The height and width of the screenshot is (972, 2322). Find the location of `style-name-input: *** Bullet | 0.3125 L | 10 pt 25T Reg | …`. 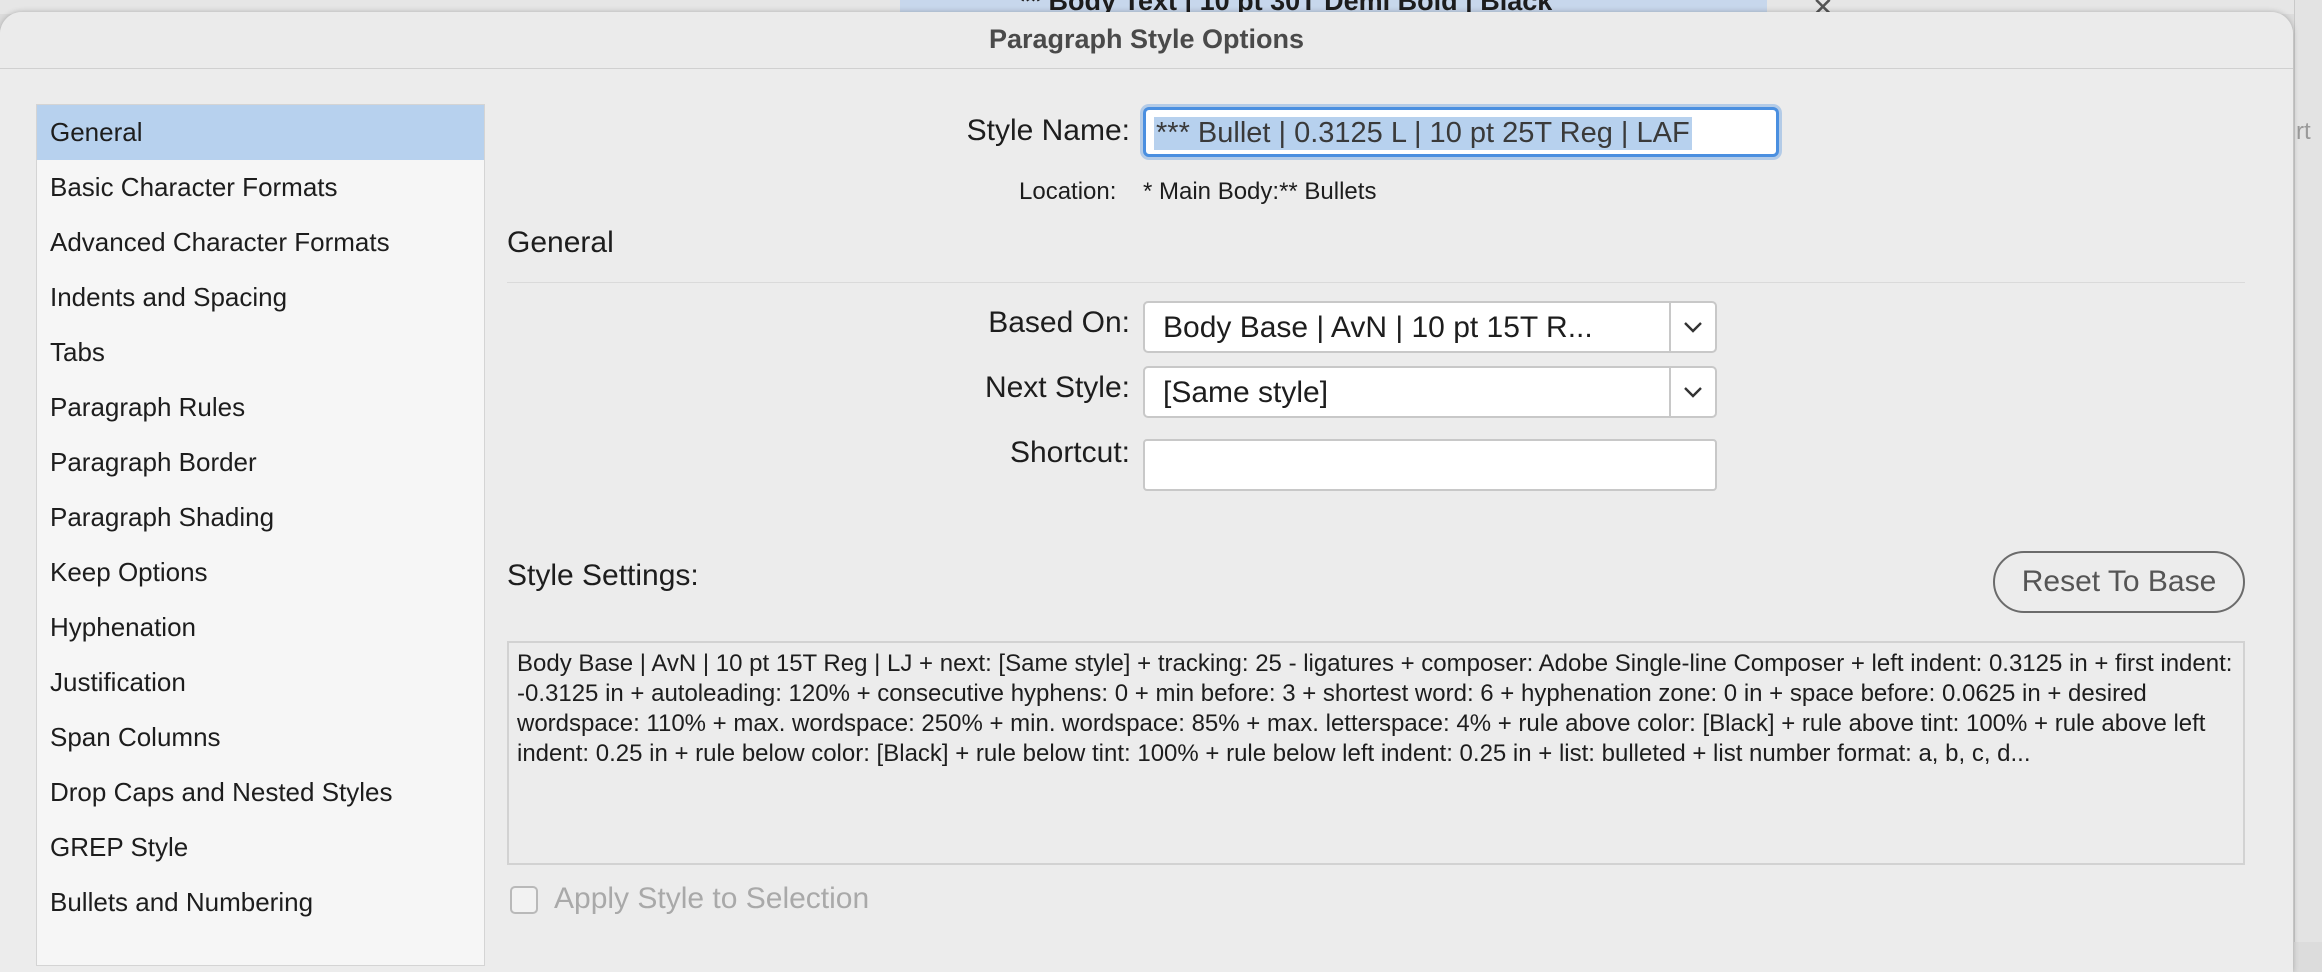

style-name-input: *** Bullet | 0.3125 L | 10 pt 25T Reg | … is located at coordinates (1461, 132).